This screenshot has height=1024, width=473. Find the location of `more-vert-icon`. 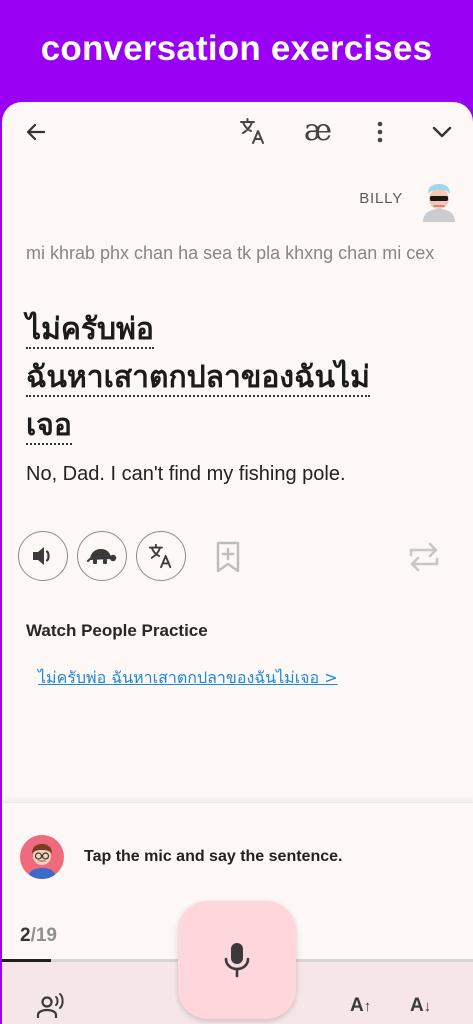

more-vert-icon is located at coordinates (380, 132).